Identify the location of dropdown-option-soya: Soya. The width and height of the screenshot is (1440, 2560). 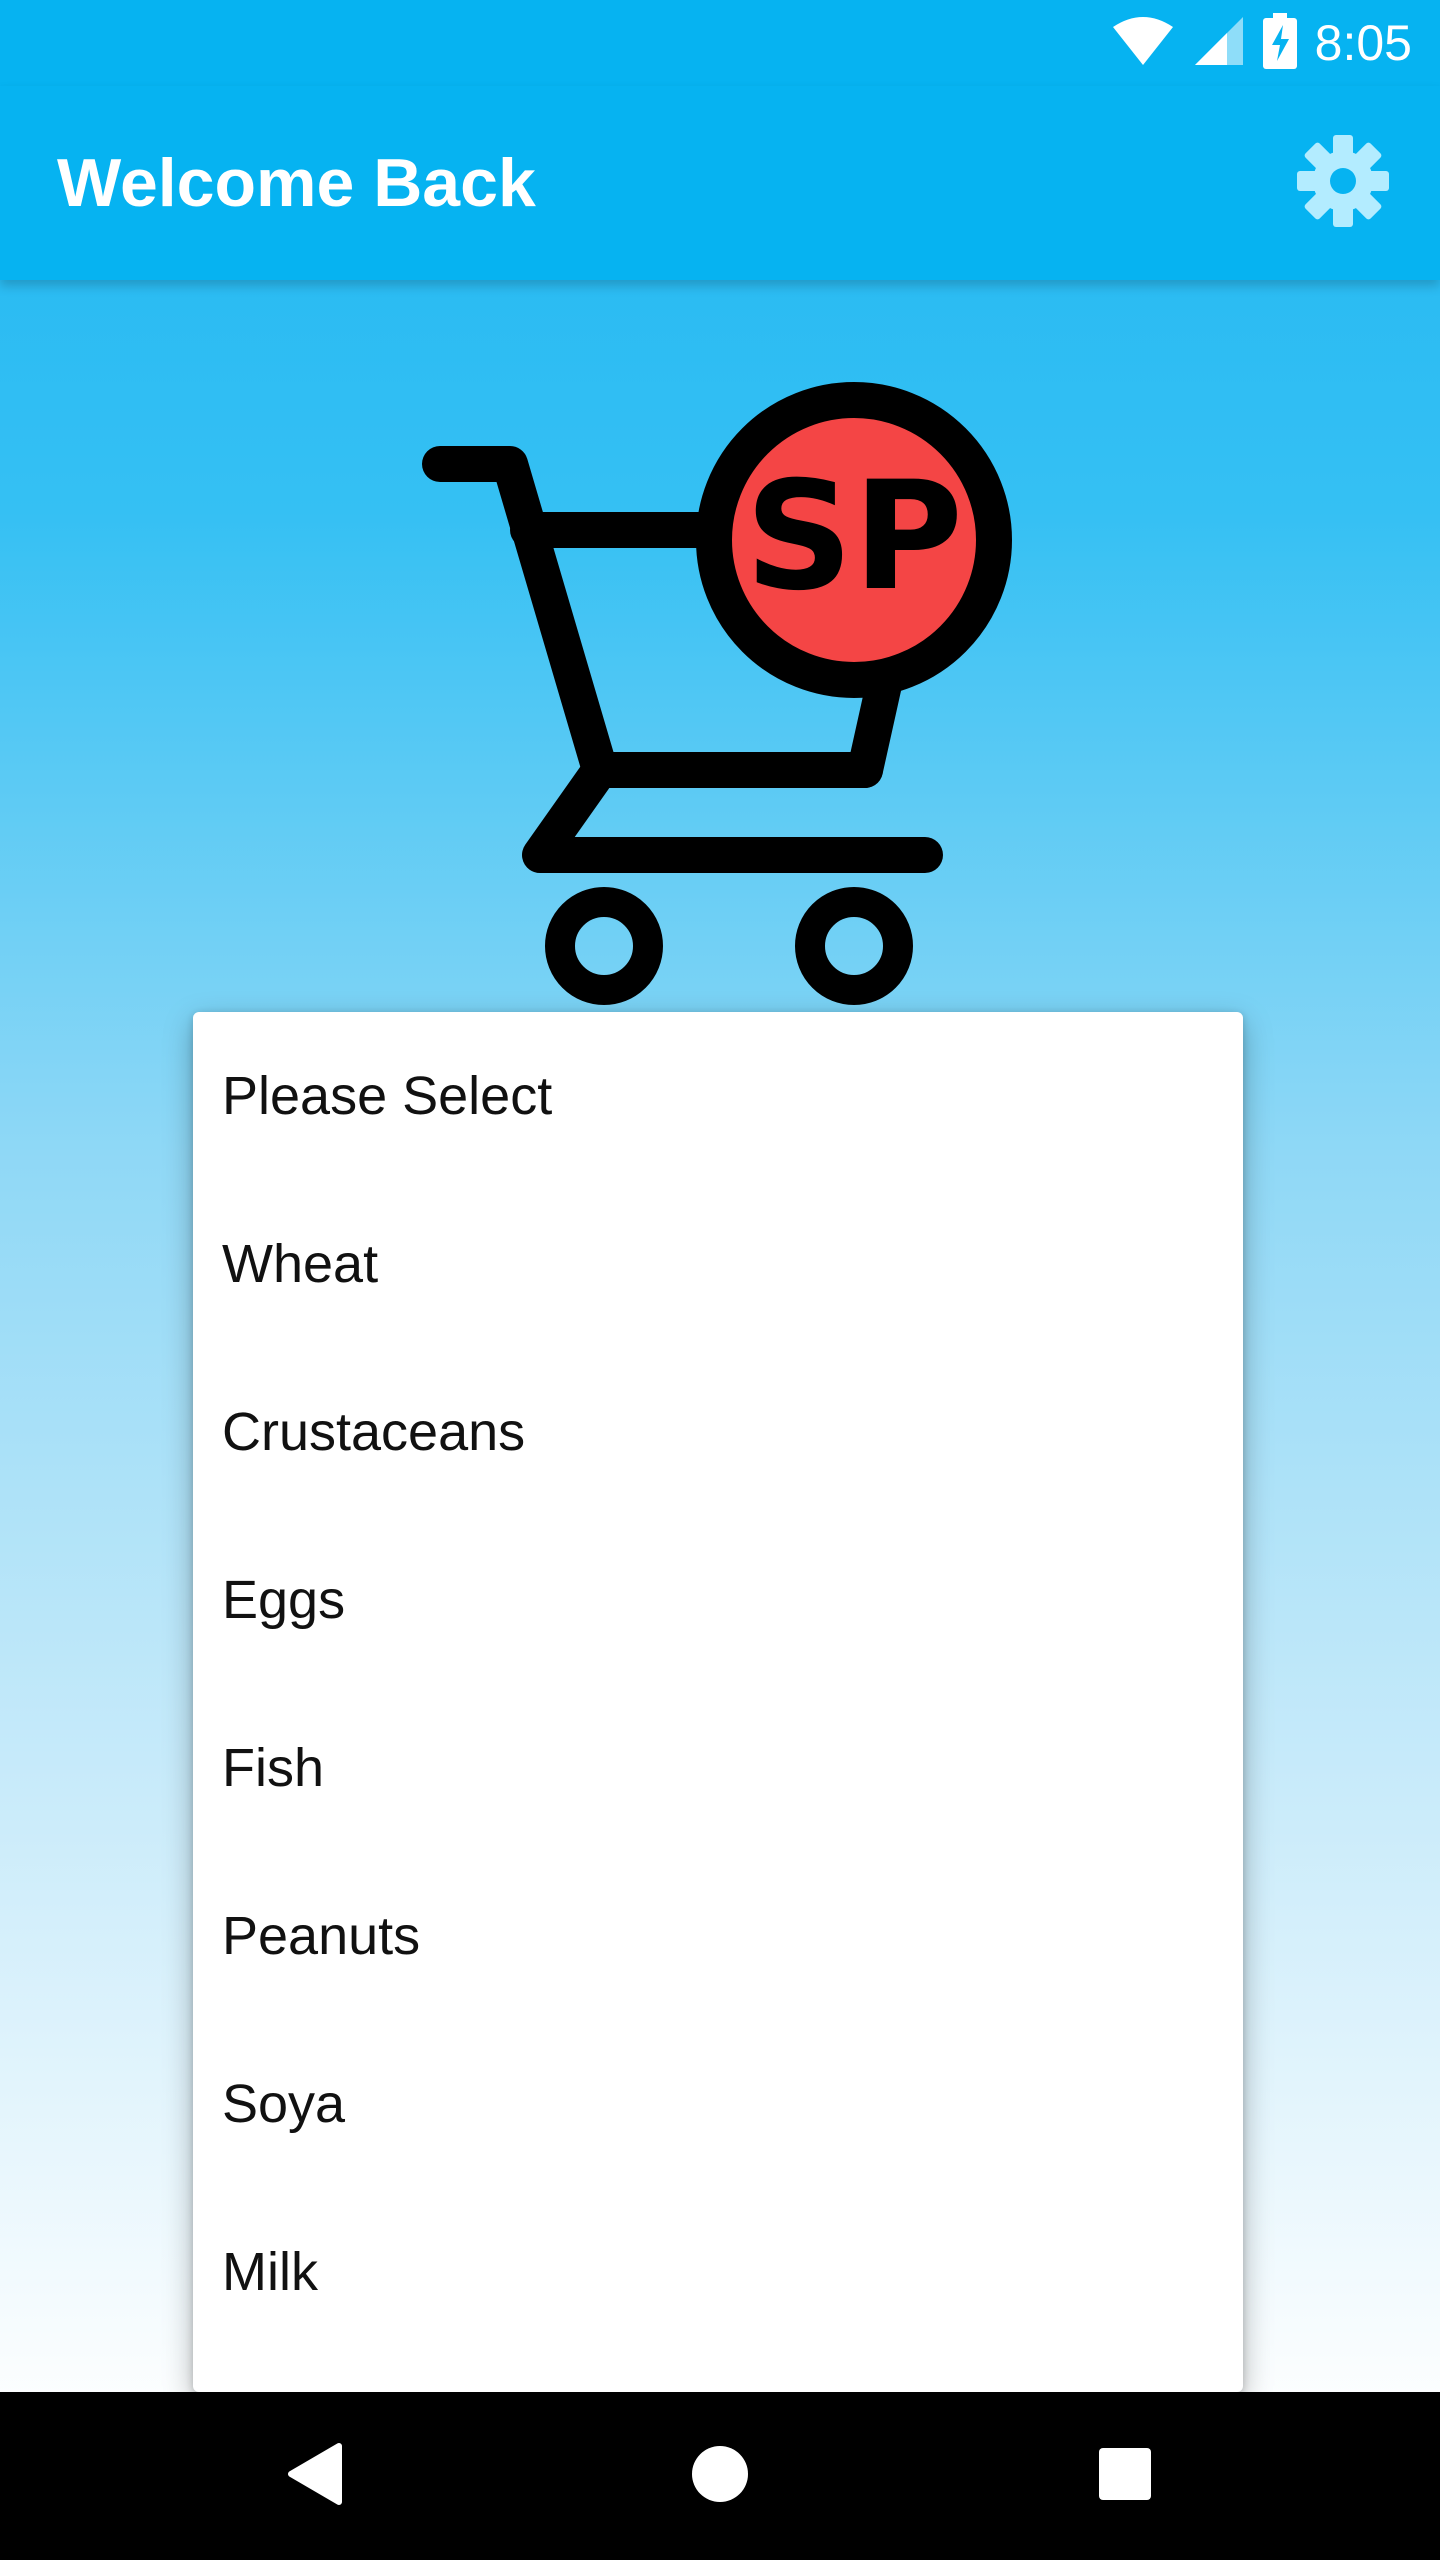
(718, 2104).